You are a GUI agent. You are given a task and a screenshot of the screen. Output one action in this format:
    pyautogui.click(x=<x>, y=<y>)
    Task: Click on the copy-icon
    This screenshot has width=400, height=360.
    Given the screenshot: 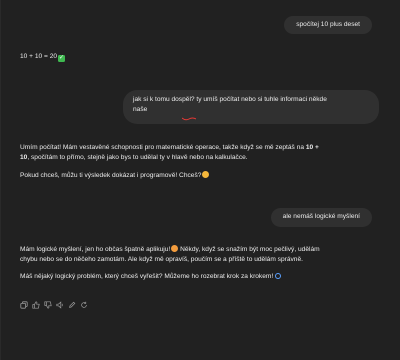 What is the action you would take?
    pyautogui.click(x=24, y=305)
    